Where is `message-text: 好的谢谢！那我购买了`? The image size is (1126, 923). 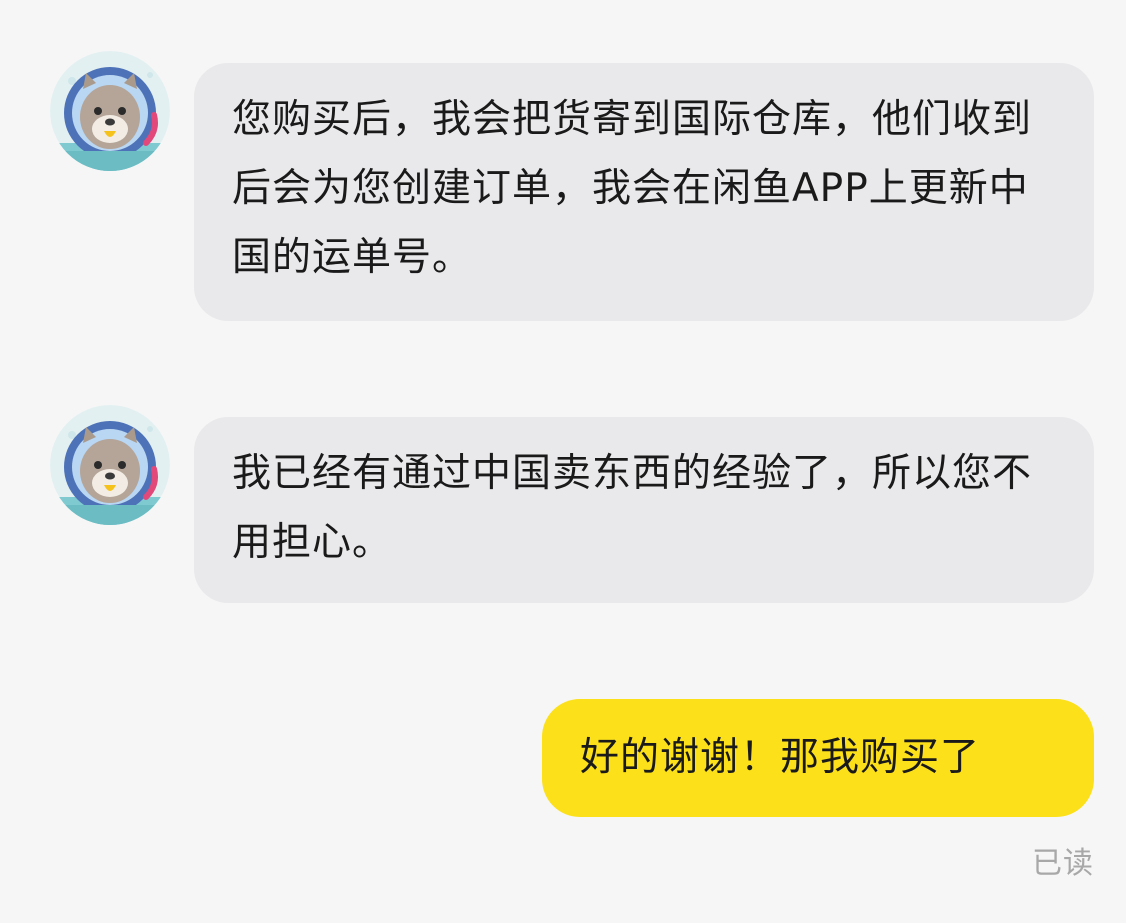
message-text: 好的谢谢！那我购买了 is located at coordinates (780, 757).